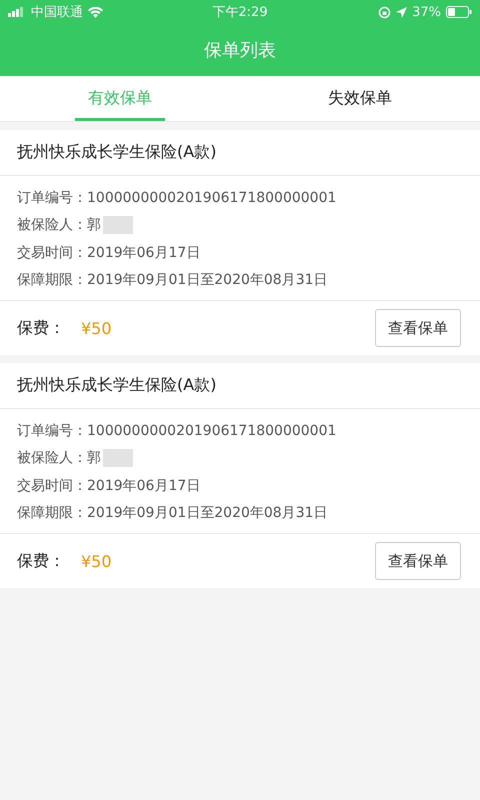  Describe the element at coordinates (57, 12) in the screenshot. I see `carrier-name: 中国联通` at that location.